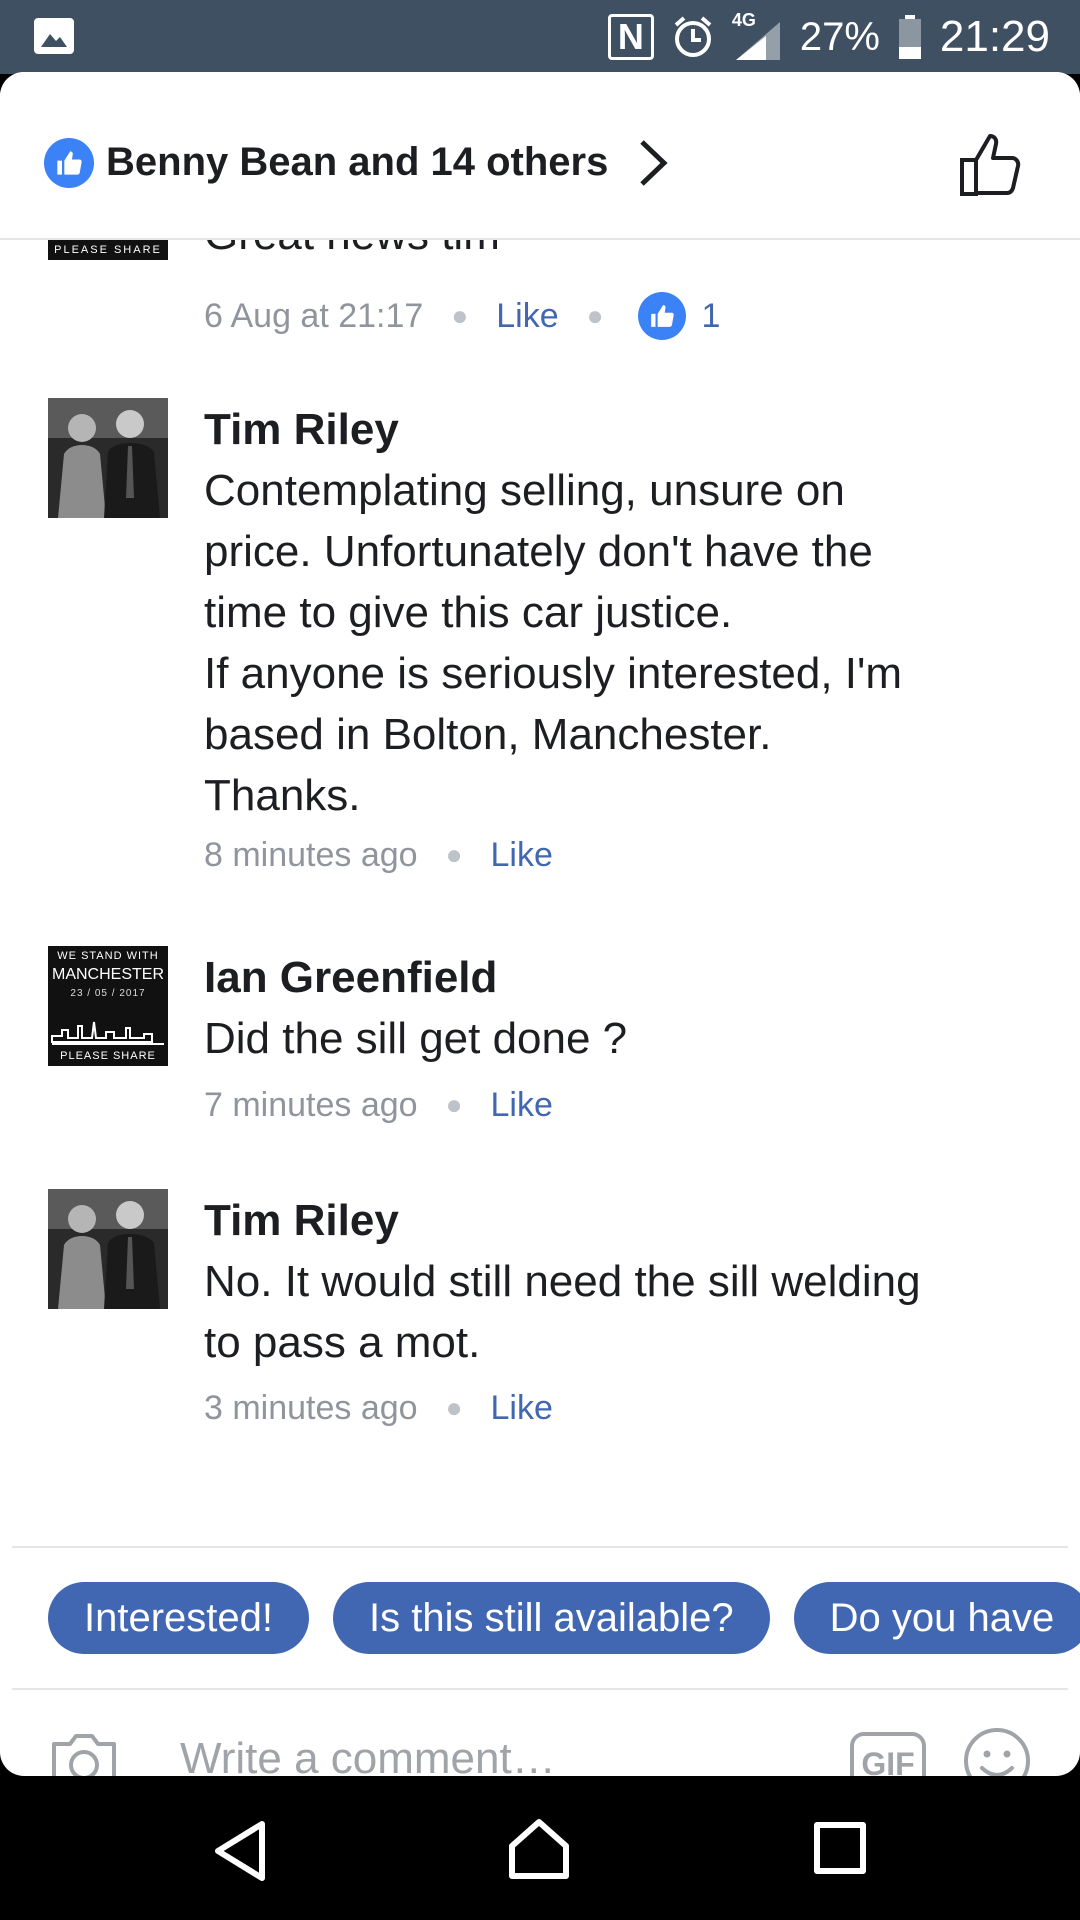  I want to click on home-icon, so click(539, 1849).